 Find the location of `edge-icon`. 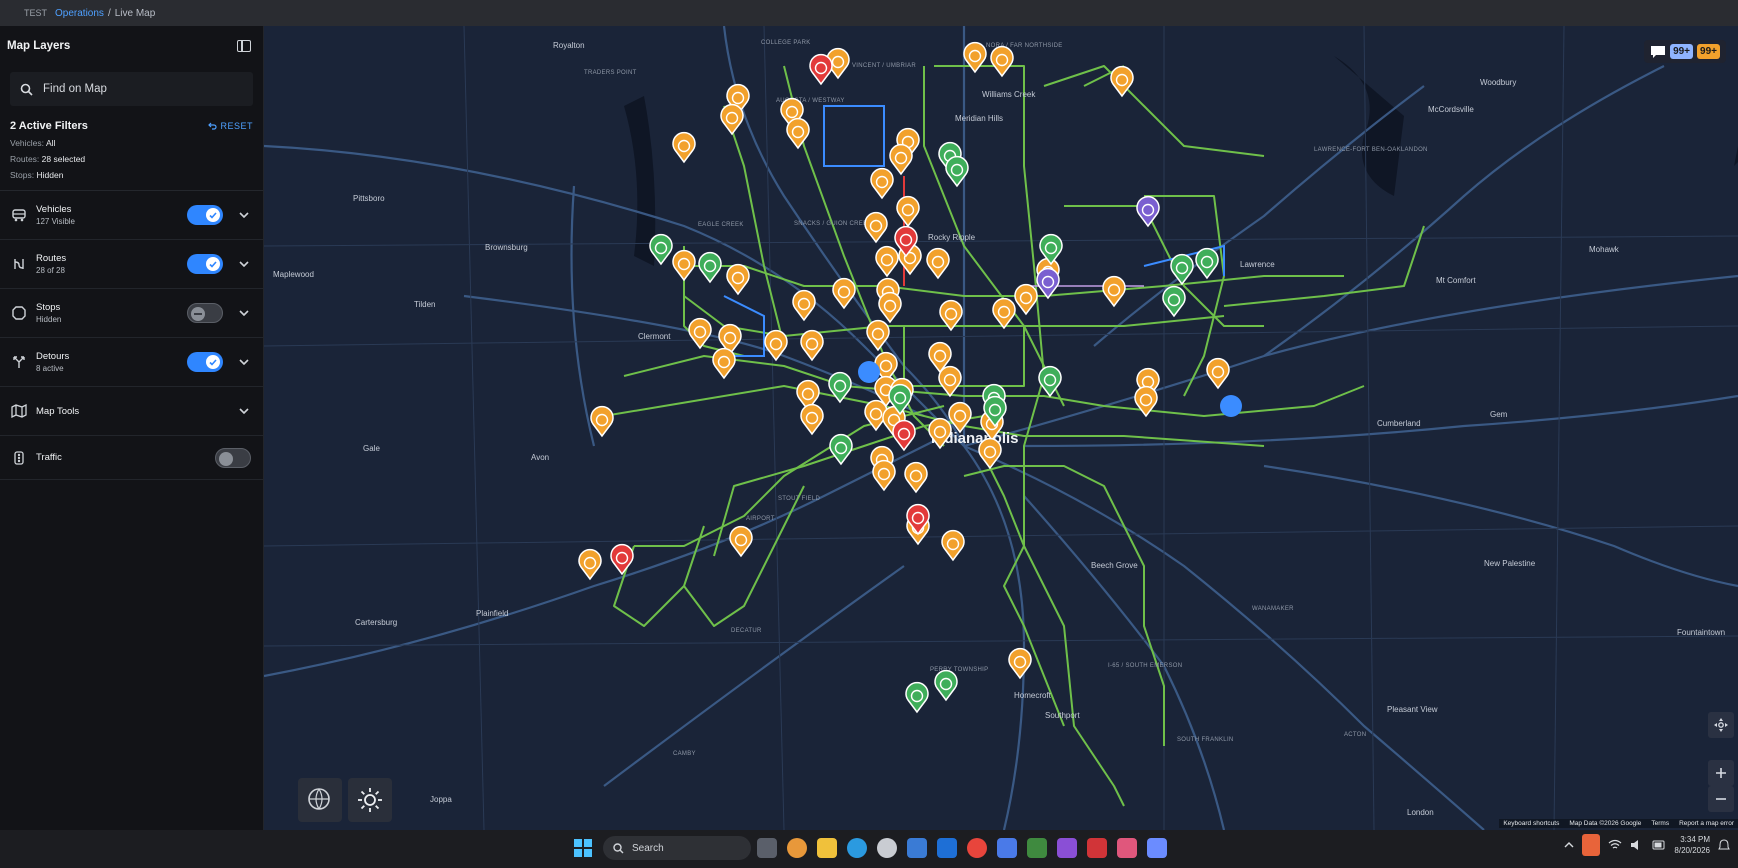

edge-icon is located at coordinates (857, 848).